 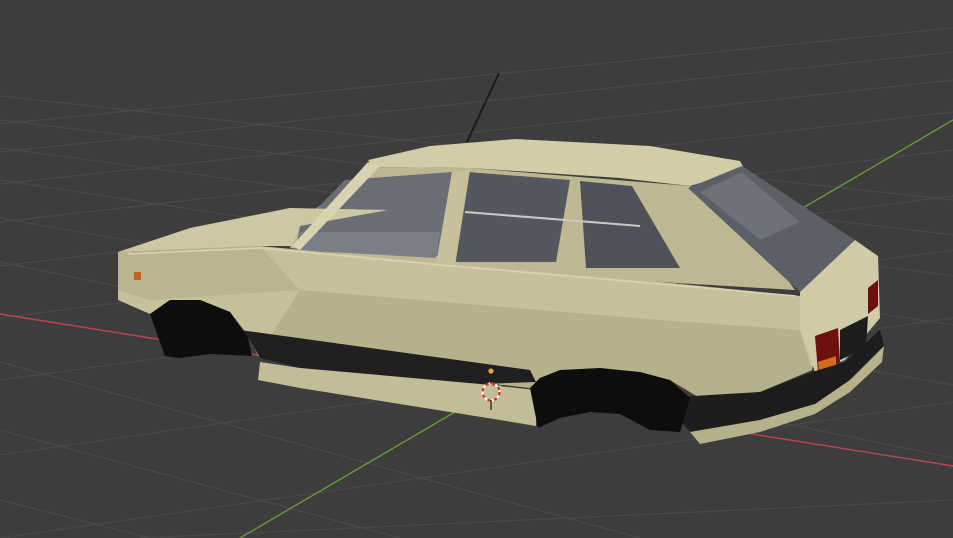 I want to click on object-origin-icon, so click(x=491, y=371).